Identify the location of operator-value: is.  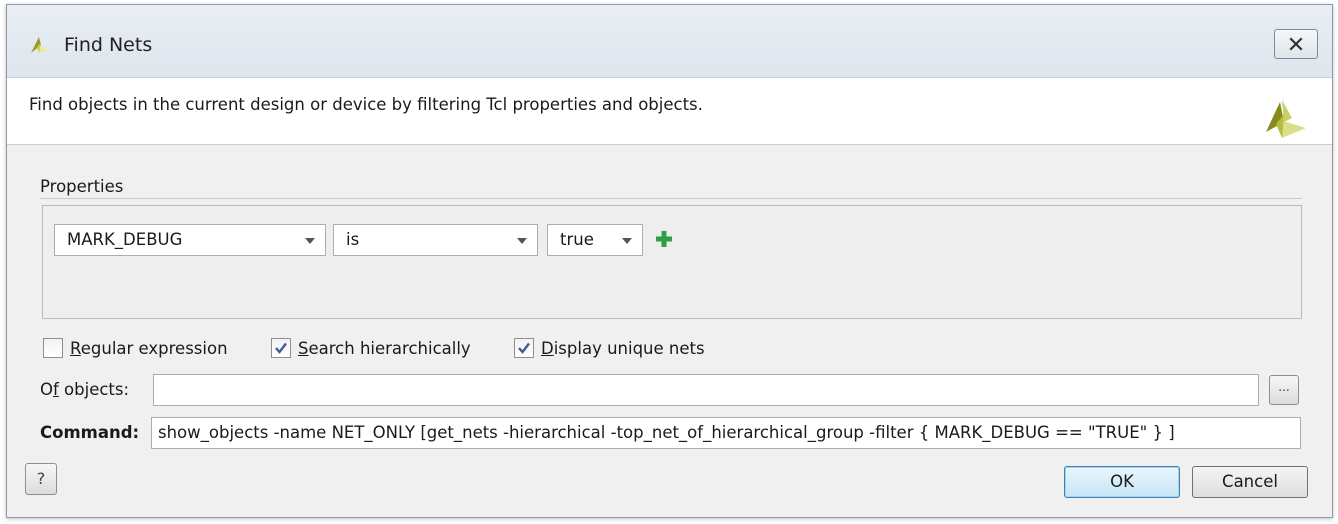
(353, 239).